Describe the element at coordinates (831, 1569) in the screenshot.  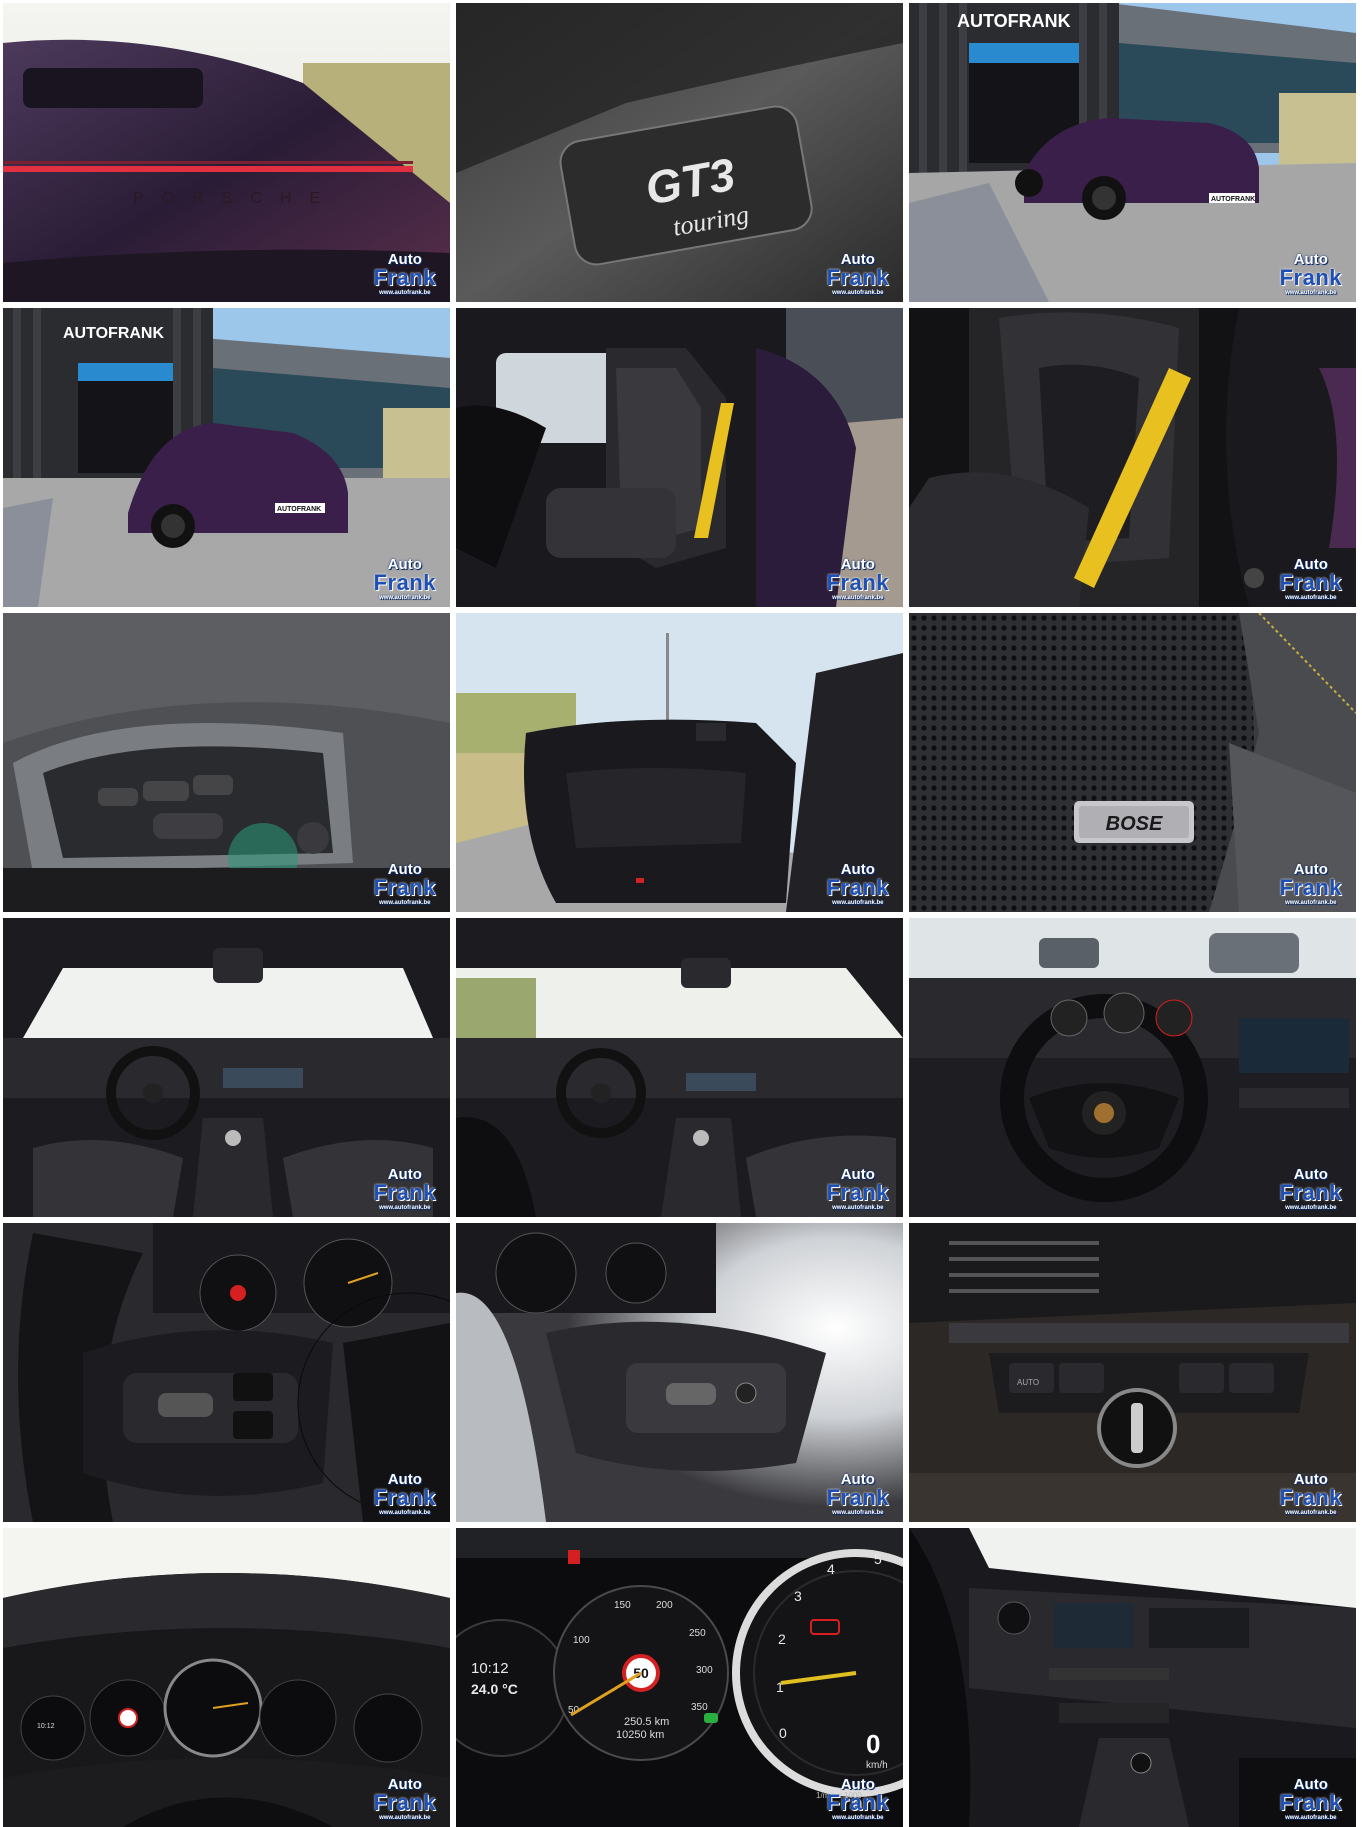
I see `svg-text: 4` at that location.